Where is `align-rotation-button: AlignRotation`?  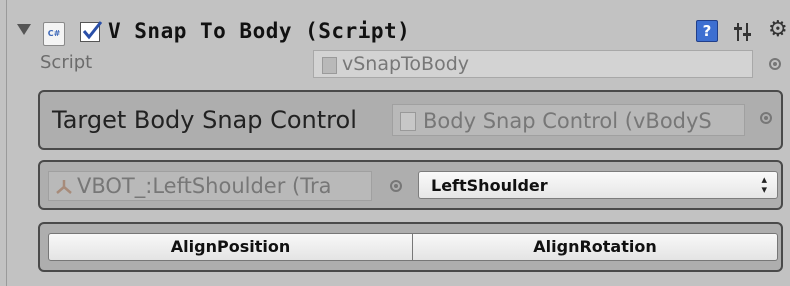 align-rotation-button: AlignRotation is located at coordinates (595, 247).